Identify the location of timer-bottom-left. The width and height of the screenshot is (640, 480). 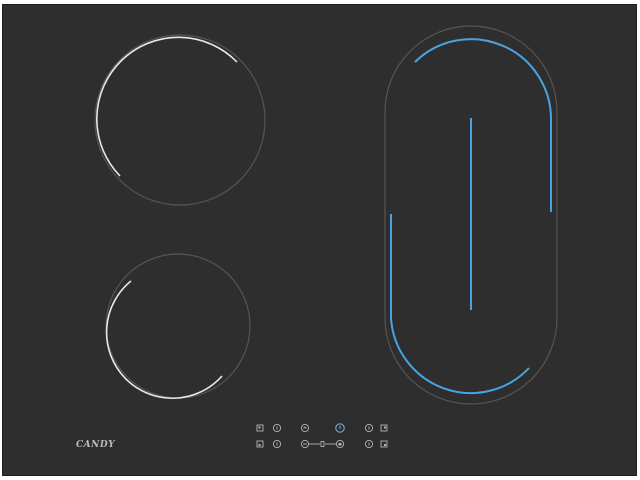
(277, 444).